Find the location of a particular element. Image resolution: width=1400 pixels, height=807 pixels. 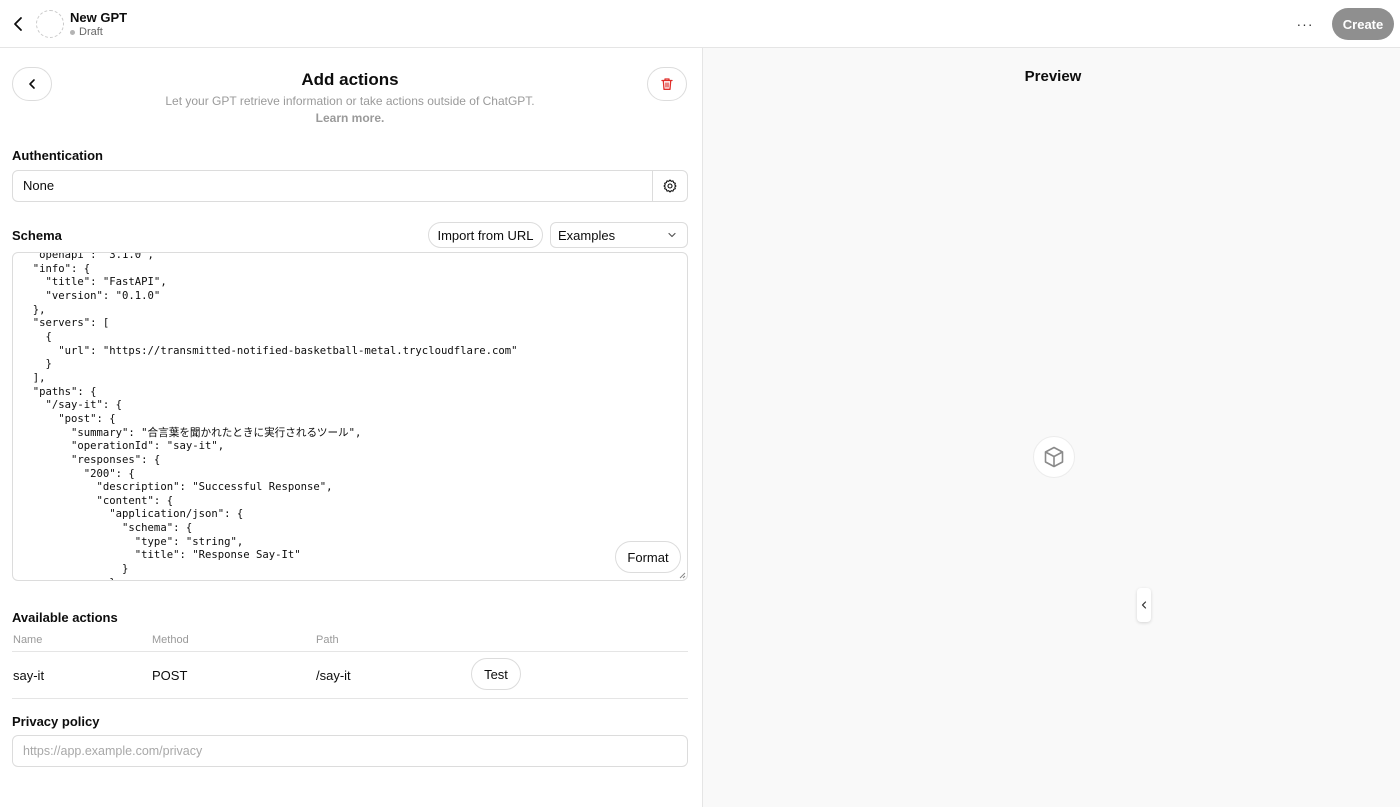

learn-more-link: Learn more. is located at coordinates (350, 118).